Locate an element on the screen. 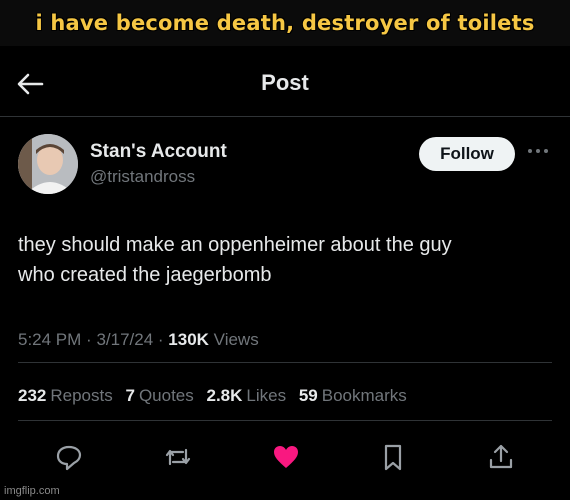  top-bar: Post is located at coordinates (285, 84).